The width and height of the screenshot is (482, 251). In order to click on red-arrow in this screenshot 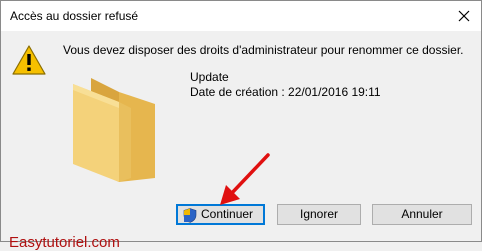, I will do `click(245, 179)`.